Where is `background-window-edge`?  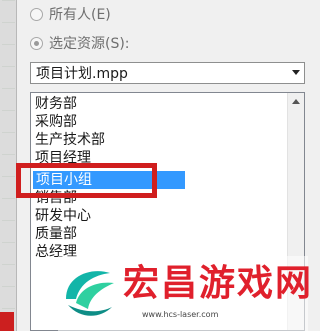
background-window-edge is located at coordinates (8, 165).